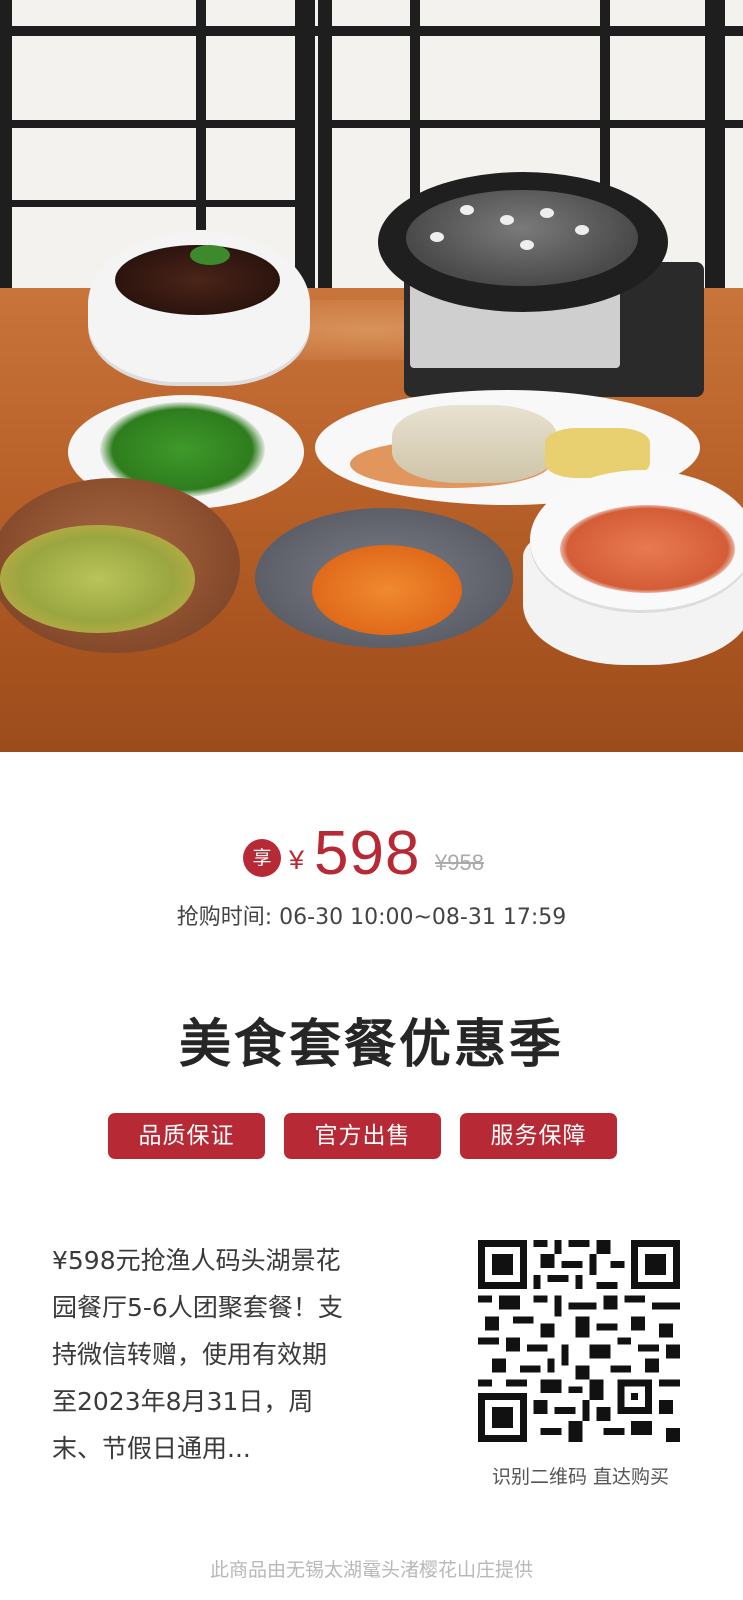 This screenshot has width=743, height=1600. I want to click on description-line: 园餐厅5-6人团聚套餐！支, so click(197, 1307).